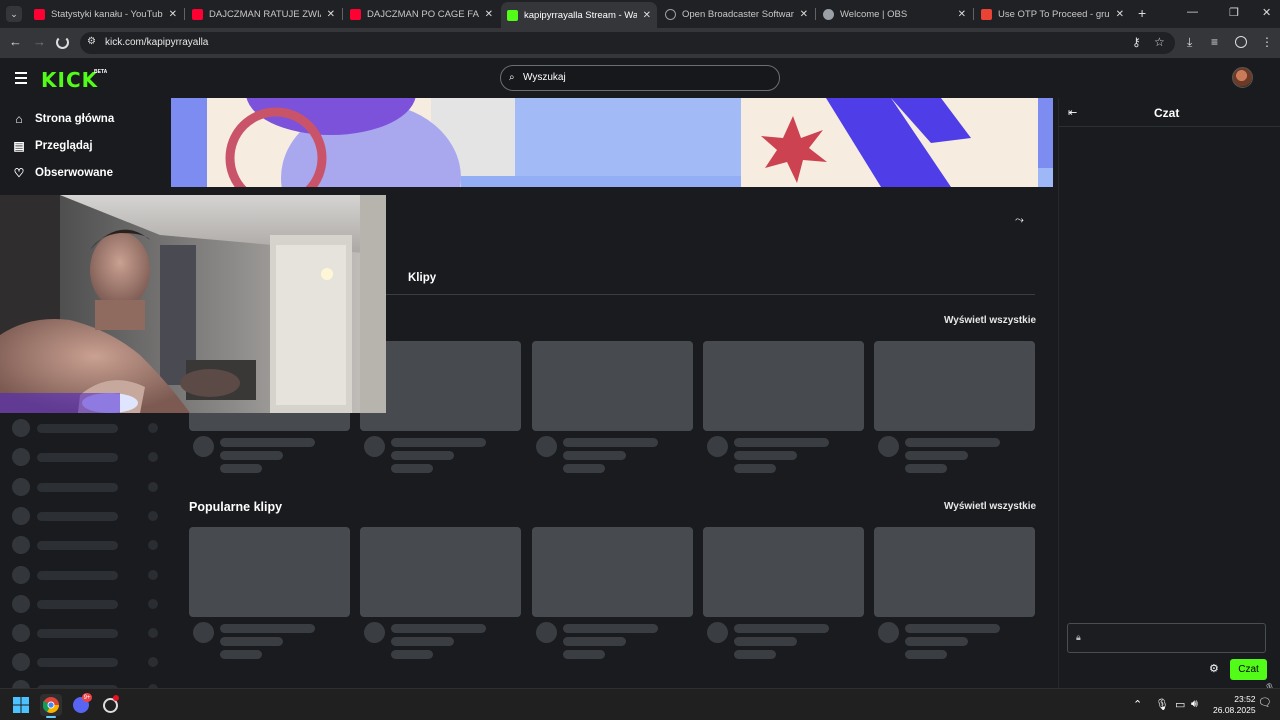 This screenshot has height=720, width=1280. What do you see at coordinates (1189, 42) in the screenshot?
I see `download-icon: ⤓` at bounding box center [1189, 42].